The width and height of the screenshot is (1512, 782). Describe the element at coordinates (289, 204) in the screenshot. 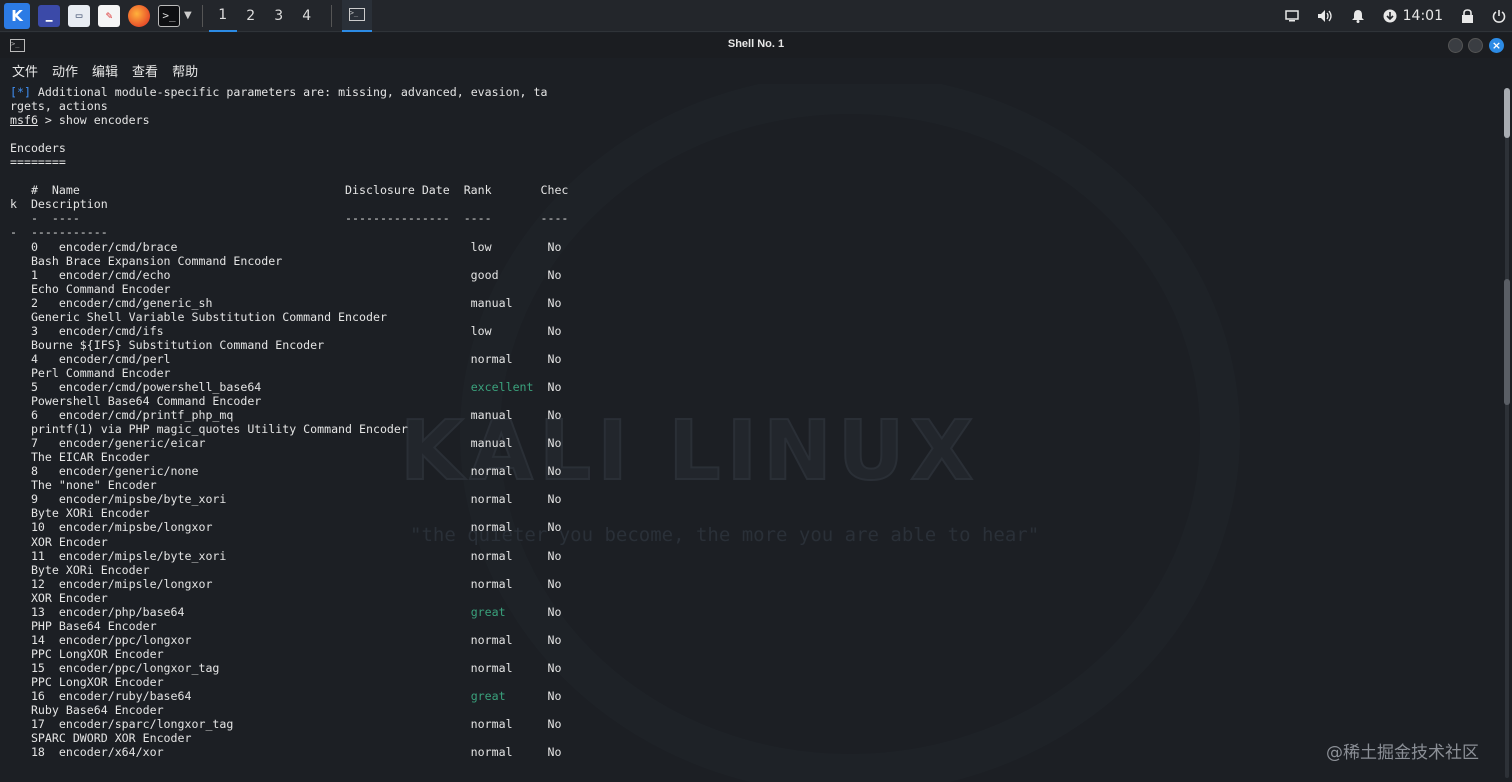

I see `terminal-line: k Description` at that location.